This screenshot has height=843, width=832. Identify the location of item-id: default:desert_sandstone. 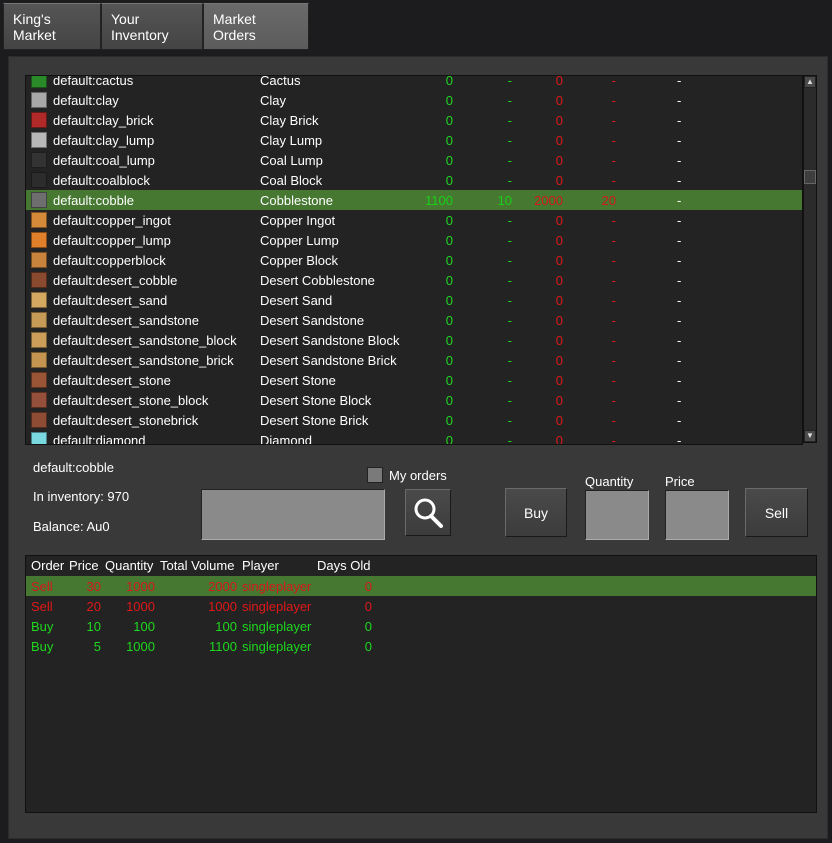
(126, 320).